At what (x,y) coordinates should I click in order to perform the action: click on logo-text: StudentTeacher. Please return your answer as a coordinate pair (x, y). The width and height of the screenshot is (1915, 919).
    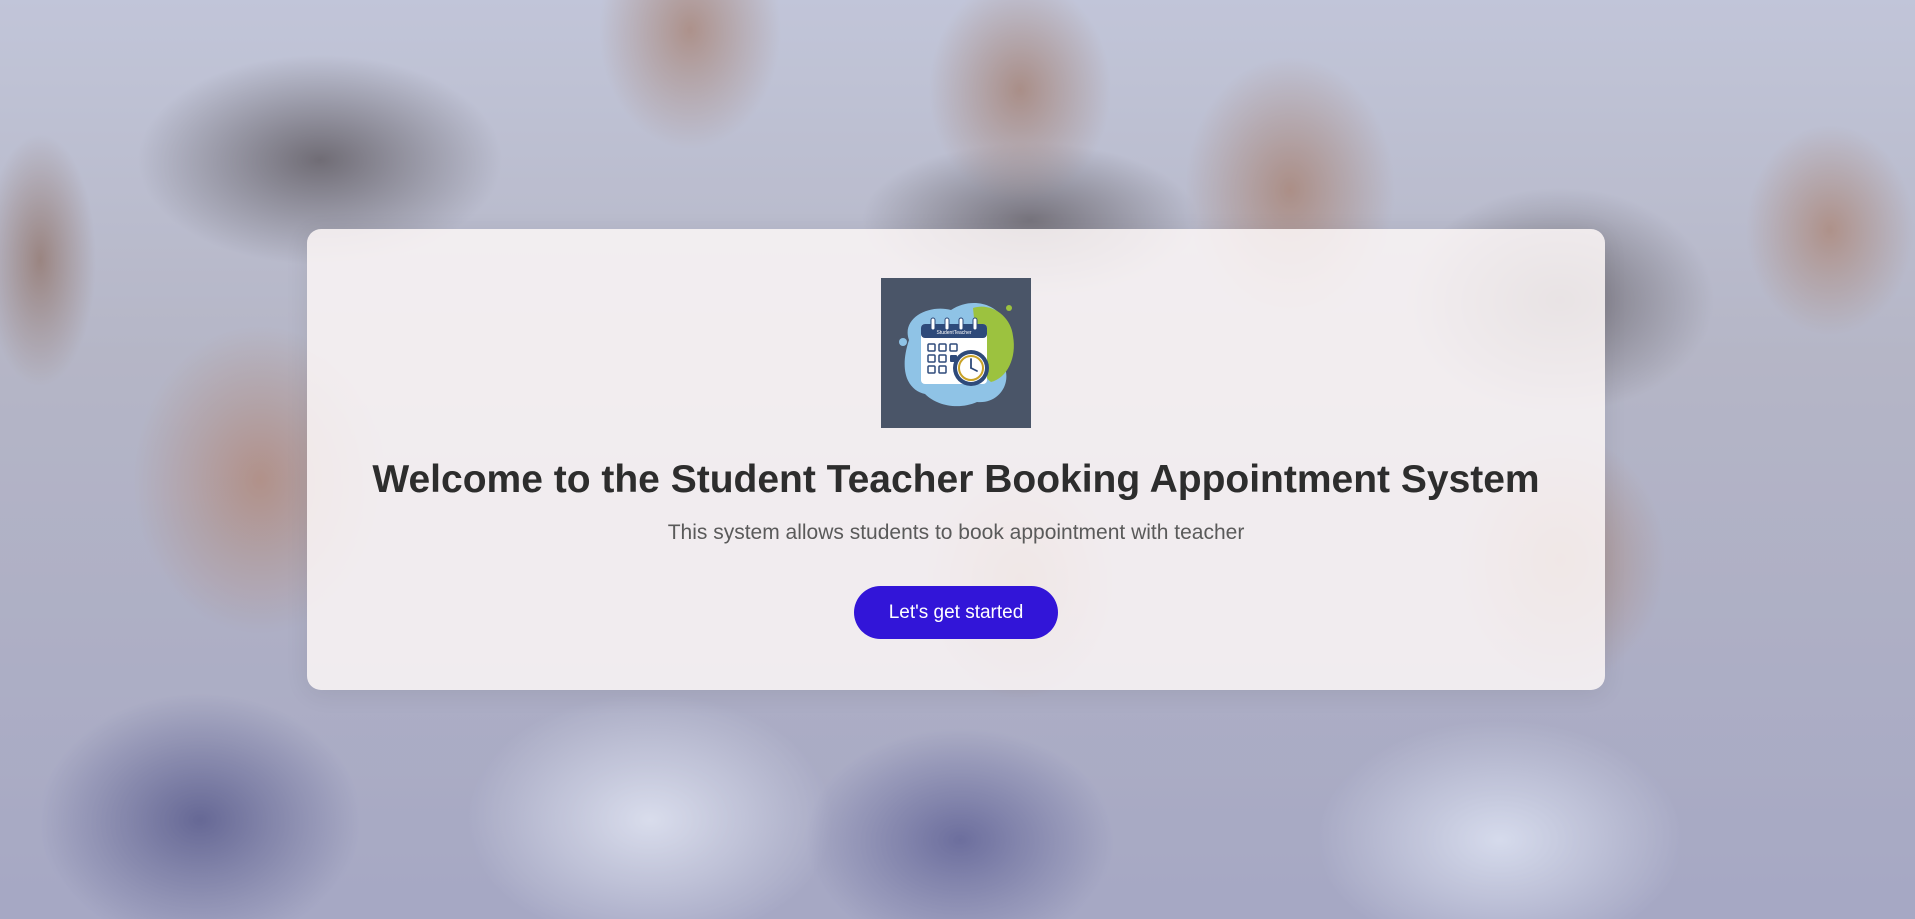
    Looking at the image, I should click on (953, 333).